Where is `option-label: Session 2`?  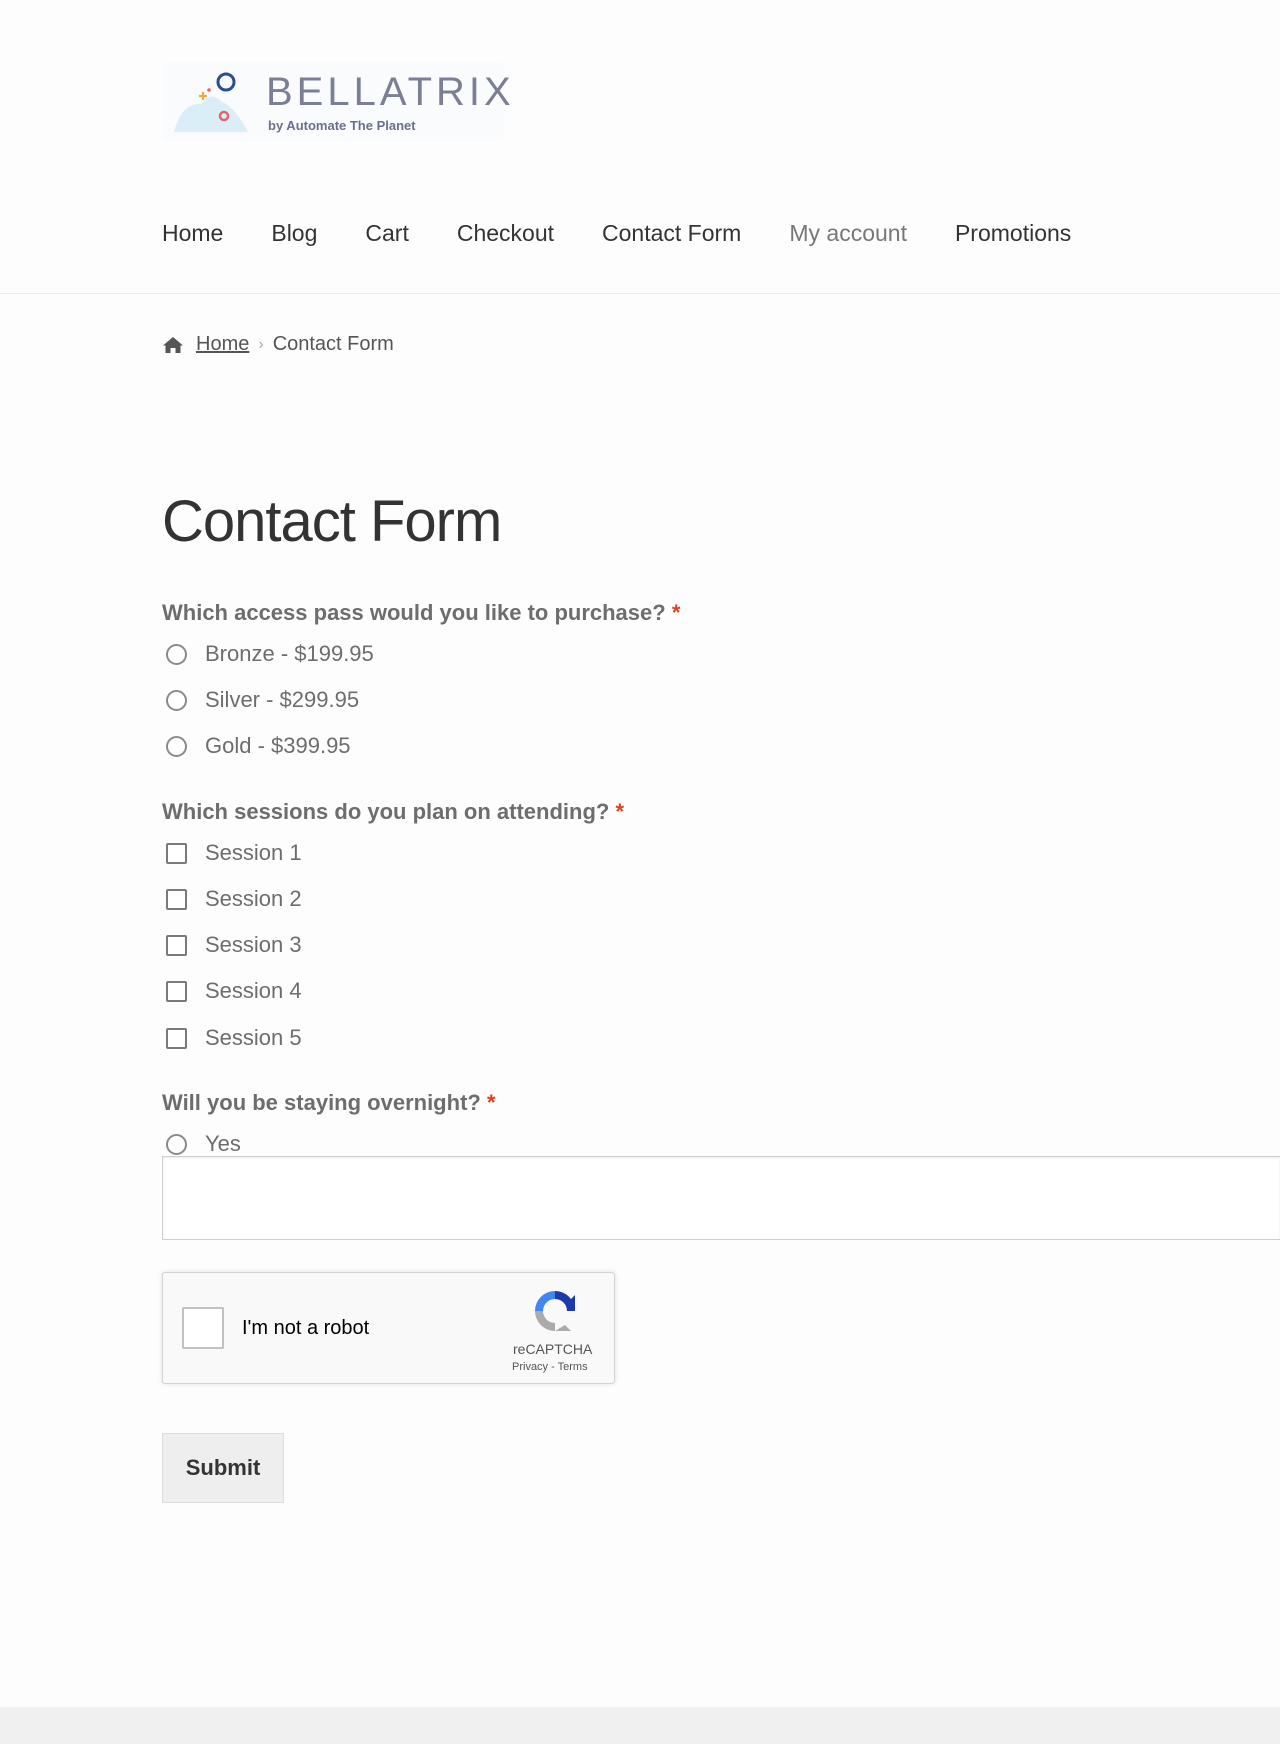
option-label: Session 2 is located at coordinates (253, 898).